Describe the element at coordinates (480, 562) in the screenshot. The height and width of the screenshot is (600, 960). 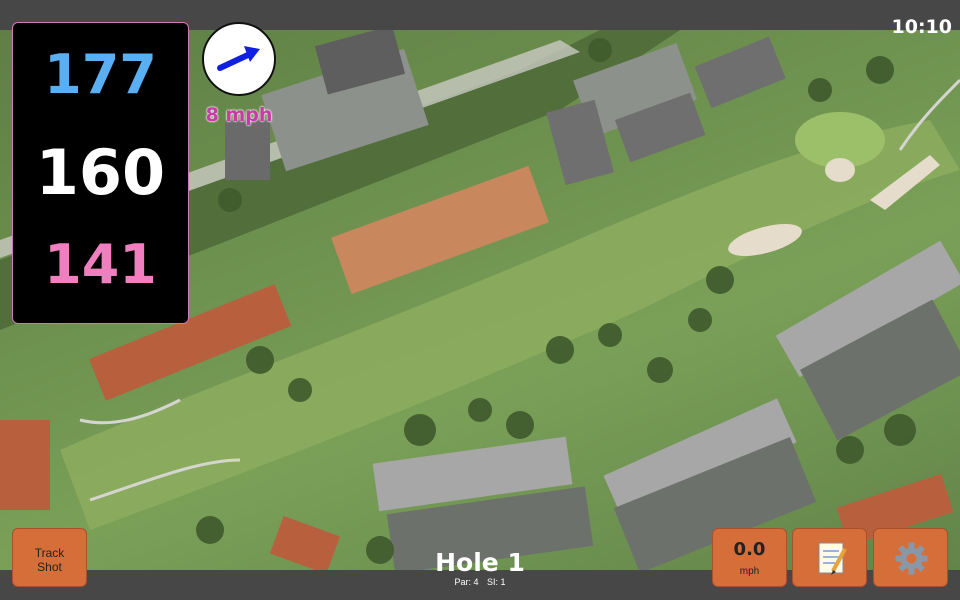
I see `hole-title: Hole 1` at that location.